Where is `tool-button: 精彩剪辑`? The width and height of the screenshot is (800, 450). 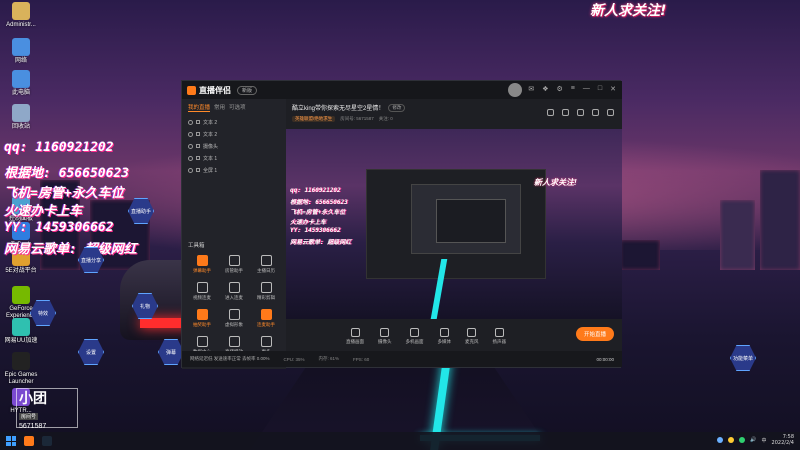
tool-button: 精彩剪辑 is located at coordinates (266, 291).